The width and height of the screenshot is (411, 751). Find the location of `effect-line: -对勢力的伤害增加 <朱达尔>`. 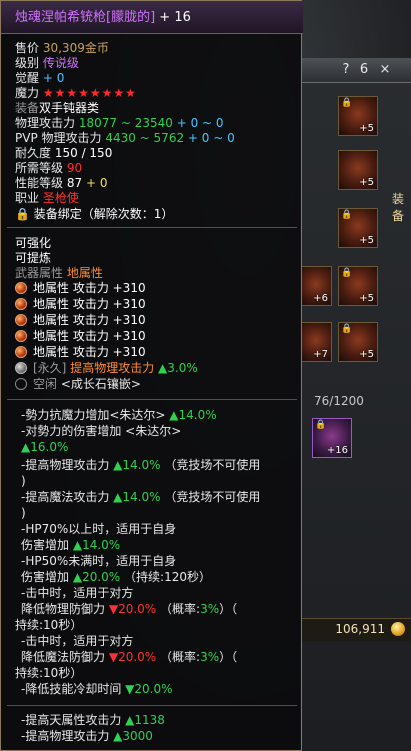

effect-line: -对勢力的伤害增加 <朱达尔> is located at coordinates (101, 431).